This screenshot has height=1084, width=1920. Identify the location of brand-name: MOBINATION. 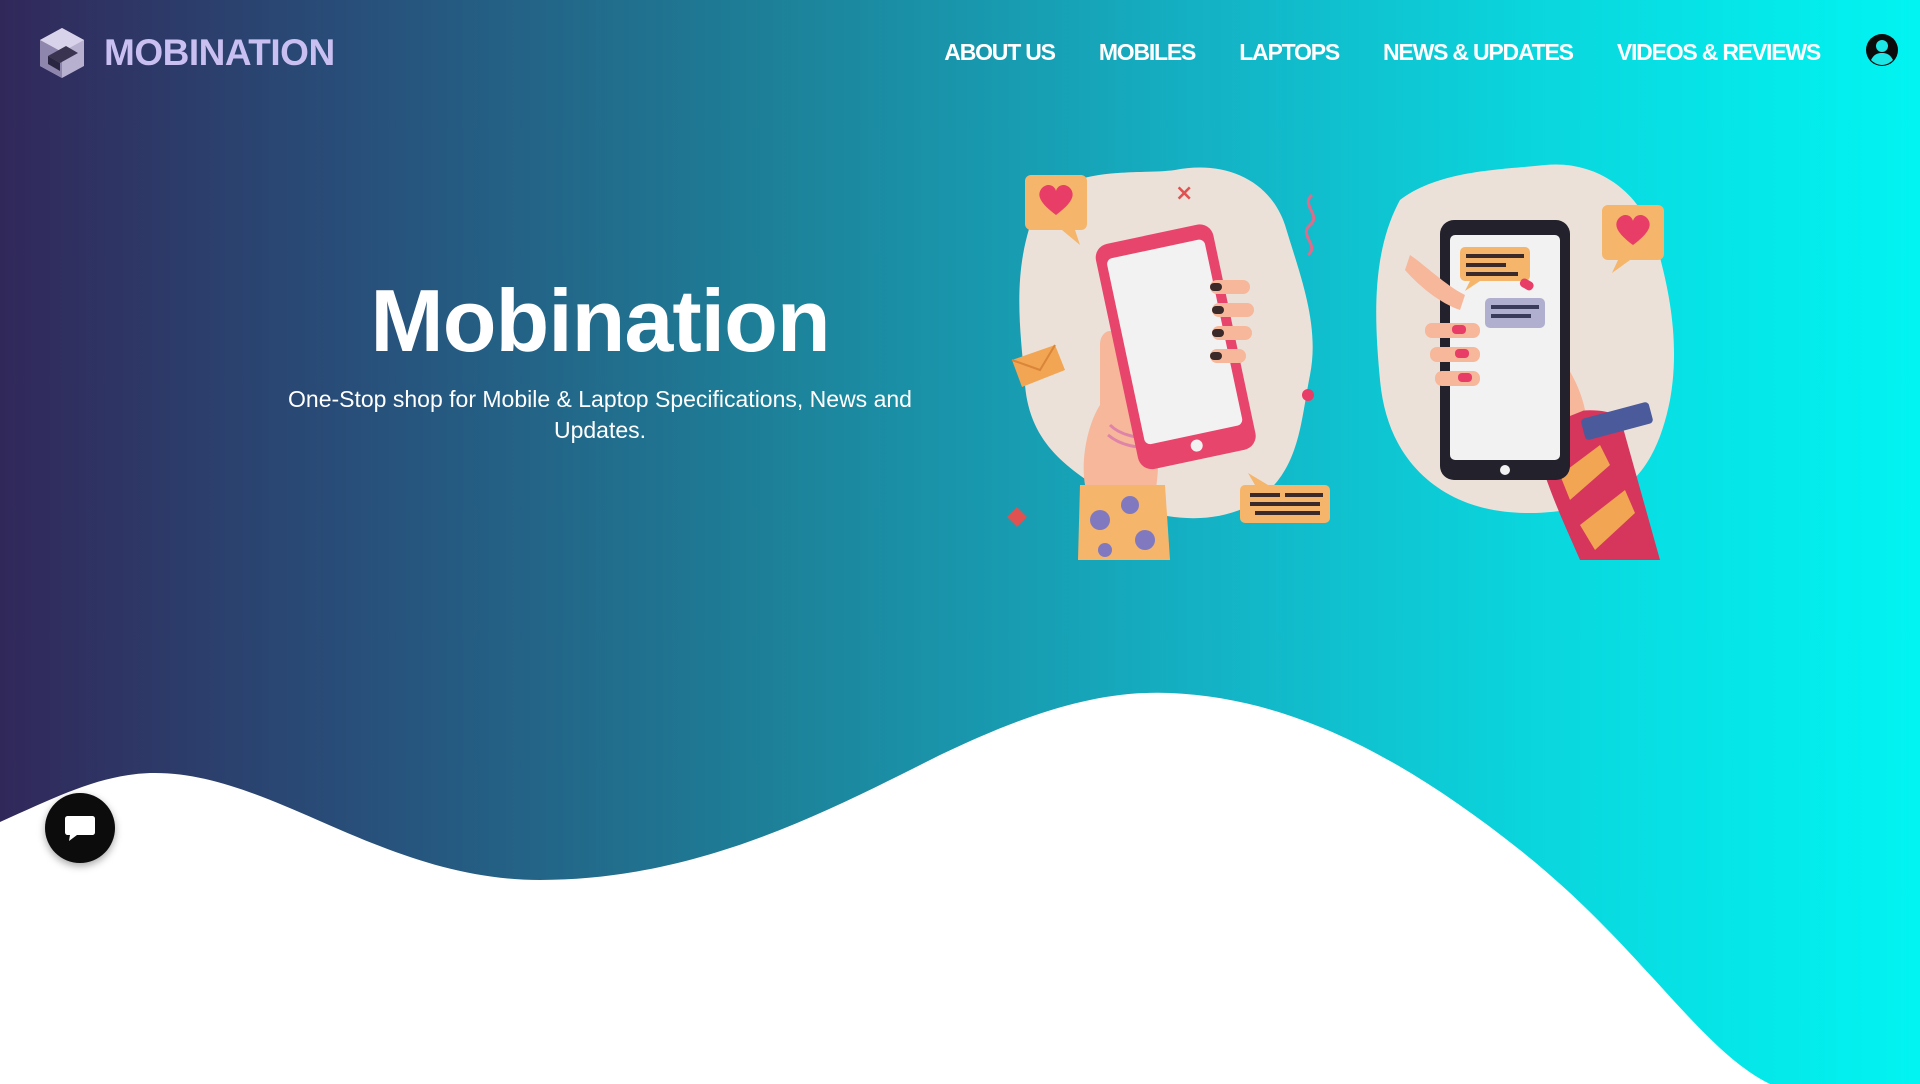
(219, 52).